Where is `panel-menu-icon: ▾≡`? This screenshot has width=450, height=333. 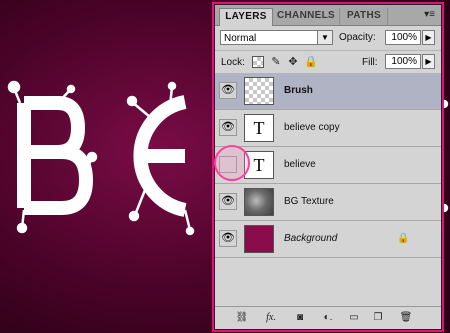 panel-menu-icon: ▾≡ is located at coordinates (429, 14).